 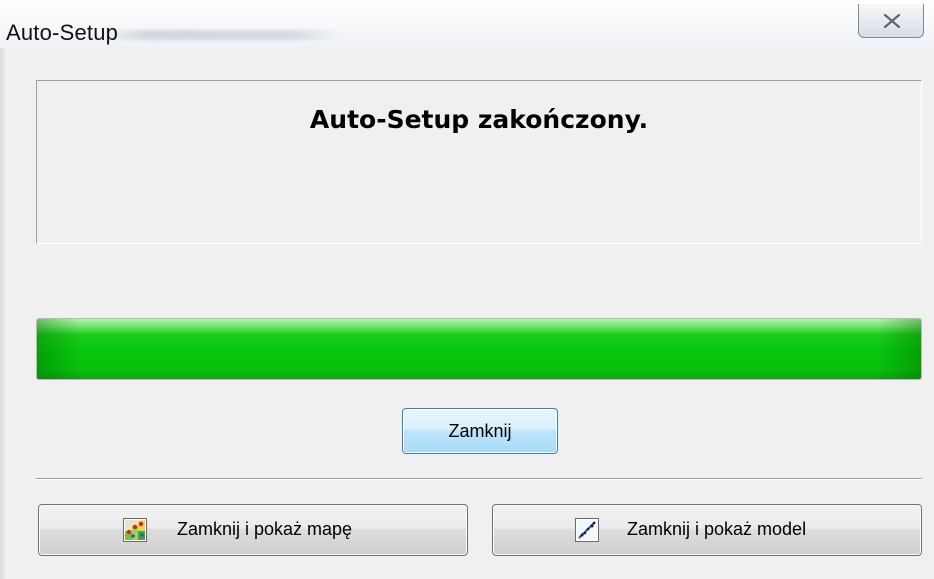 I want to click on close-and-show-map-label: Zamknij i pokaż mapę, so click(x=265, y=529).